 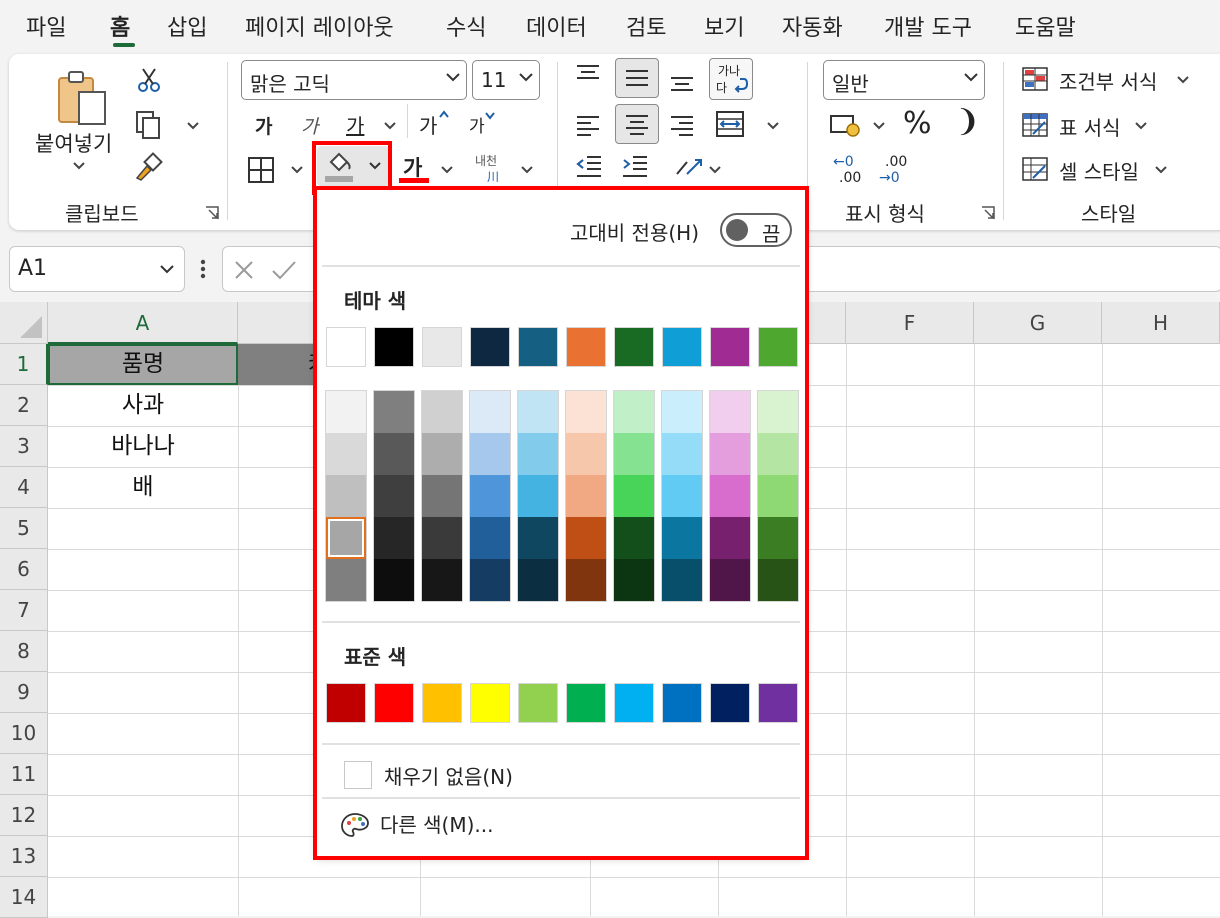 What do you see at coordinates (24, 405) in the screenshot?
I see `row-header-2: 2` at bounding box center [24, 405].